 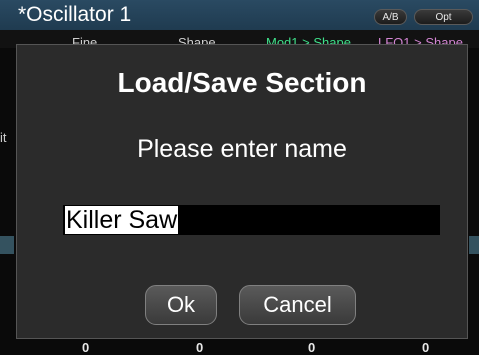 I want to click on opt-button: Opt, so click(x=443, y=17).